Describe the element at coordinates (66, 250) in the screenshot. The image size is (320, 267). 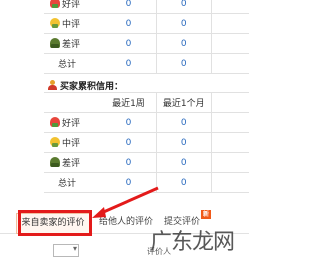
I see `filter-select` at that location.